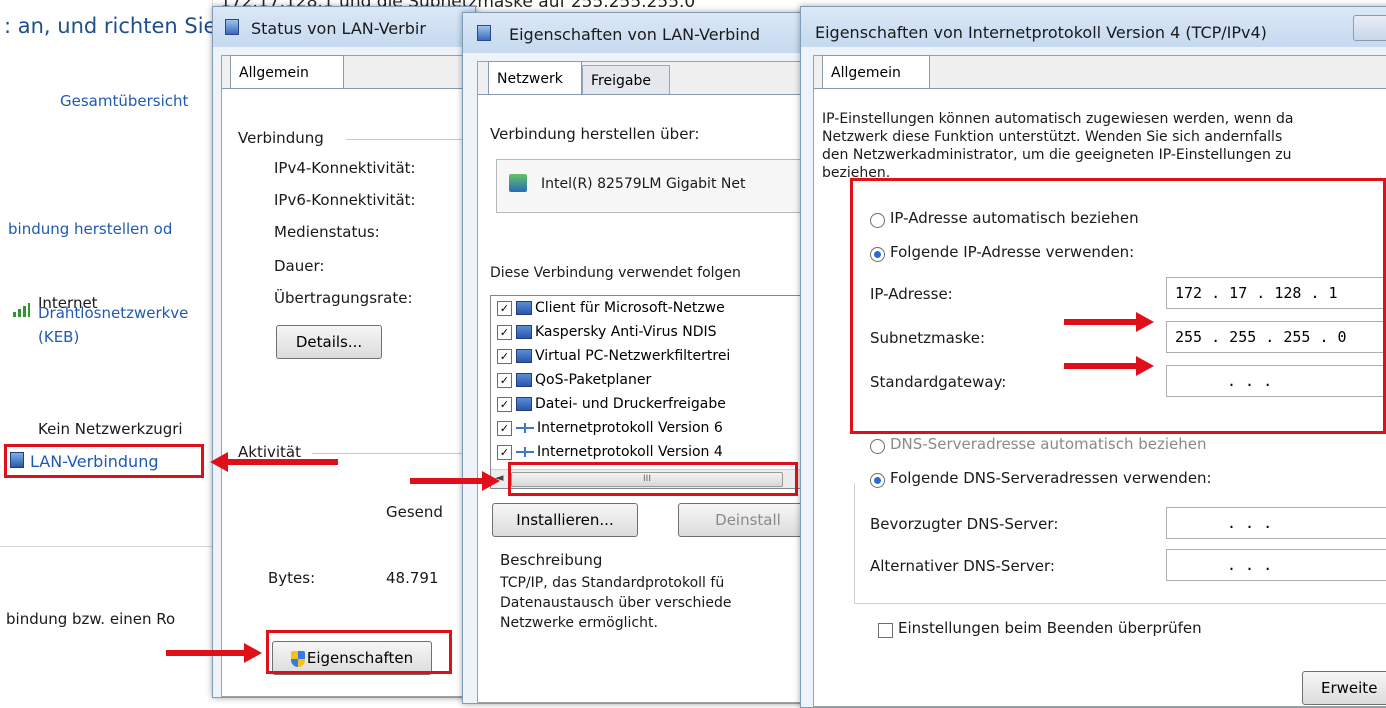 The image size is (1386, 708). Describe the element at coordinates (287, 72) in the screenshot. I see `tab-general: Allgemein` at that location.